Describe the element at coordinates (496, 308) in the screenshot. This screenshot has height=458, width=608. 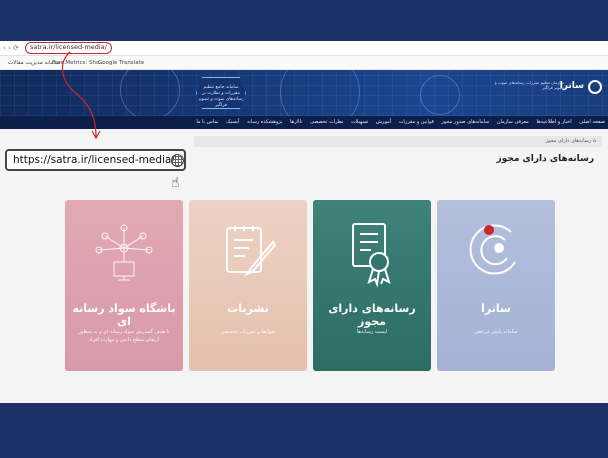
I see `card-title: ساترا` at that location.